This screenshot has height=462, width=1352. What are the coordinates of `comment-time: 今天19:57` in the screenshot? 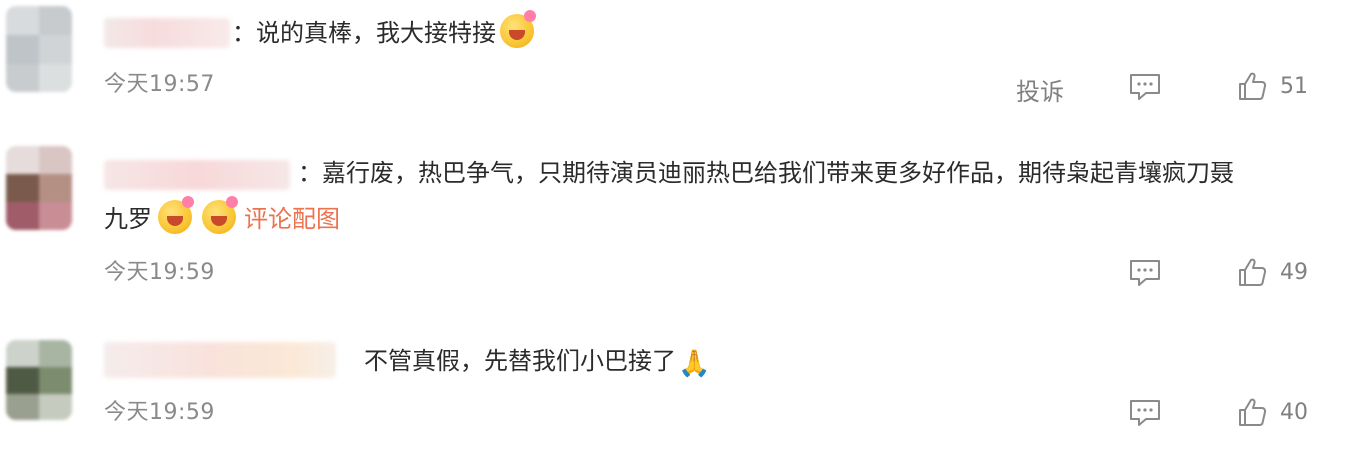 It's located at (159, 84).